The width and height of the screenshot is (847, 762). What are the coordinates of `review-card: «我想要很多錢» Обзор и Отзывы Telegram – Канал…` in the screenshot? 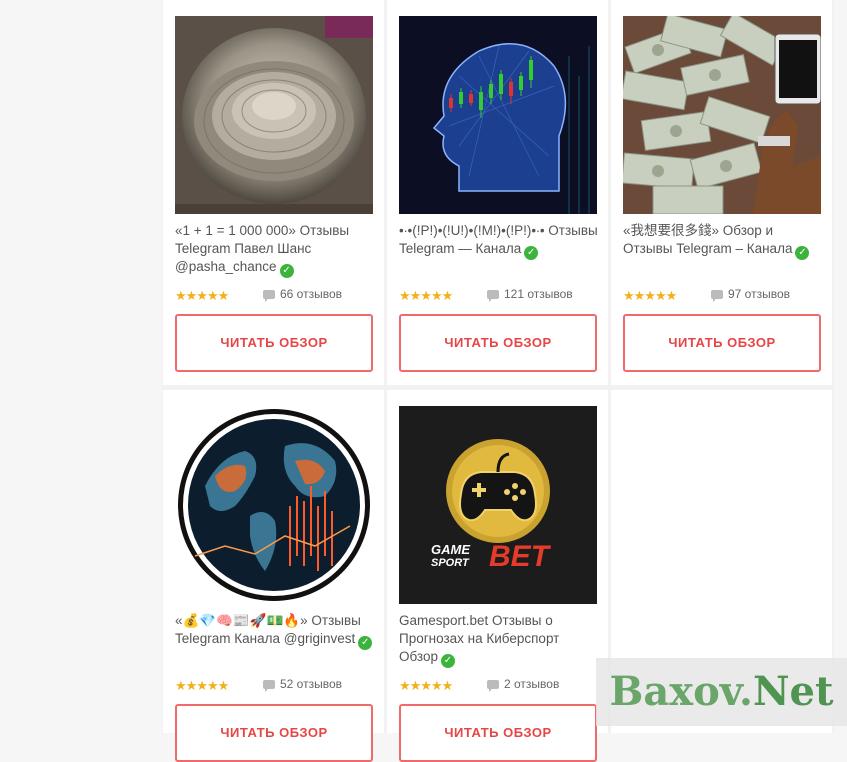 It's located at (721, 192).